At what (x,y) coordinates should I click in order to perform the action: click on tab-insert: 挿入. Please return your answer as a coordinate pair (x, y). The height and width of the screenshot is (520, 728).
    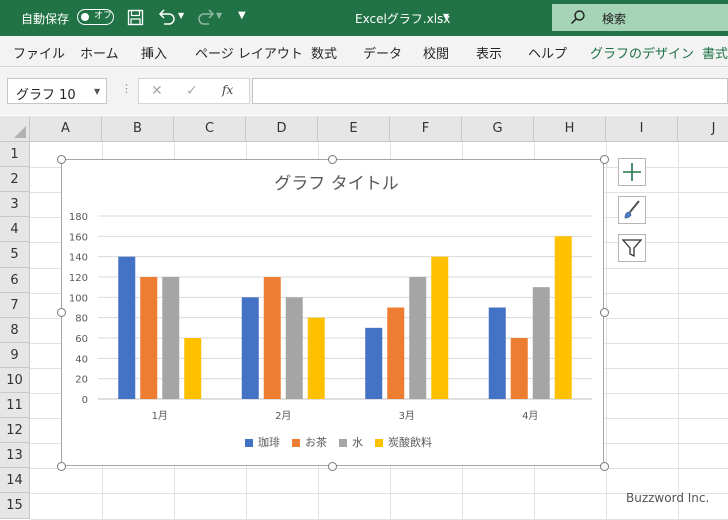
    Looking at the image, I should click on (154, 52).